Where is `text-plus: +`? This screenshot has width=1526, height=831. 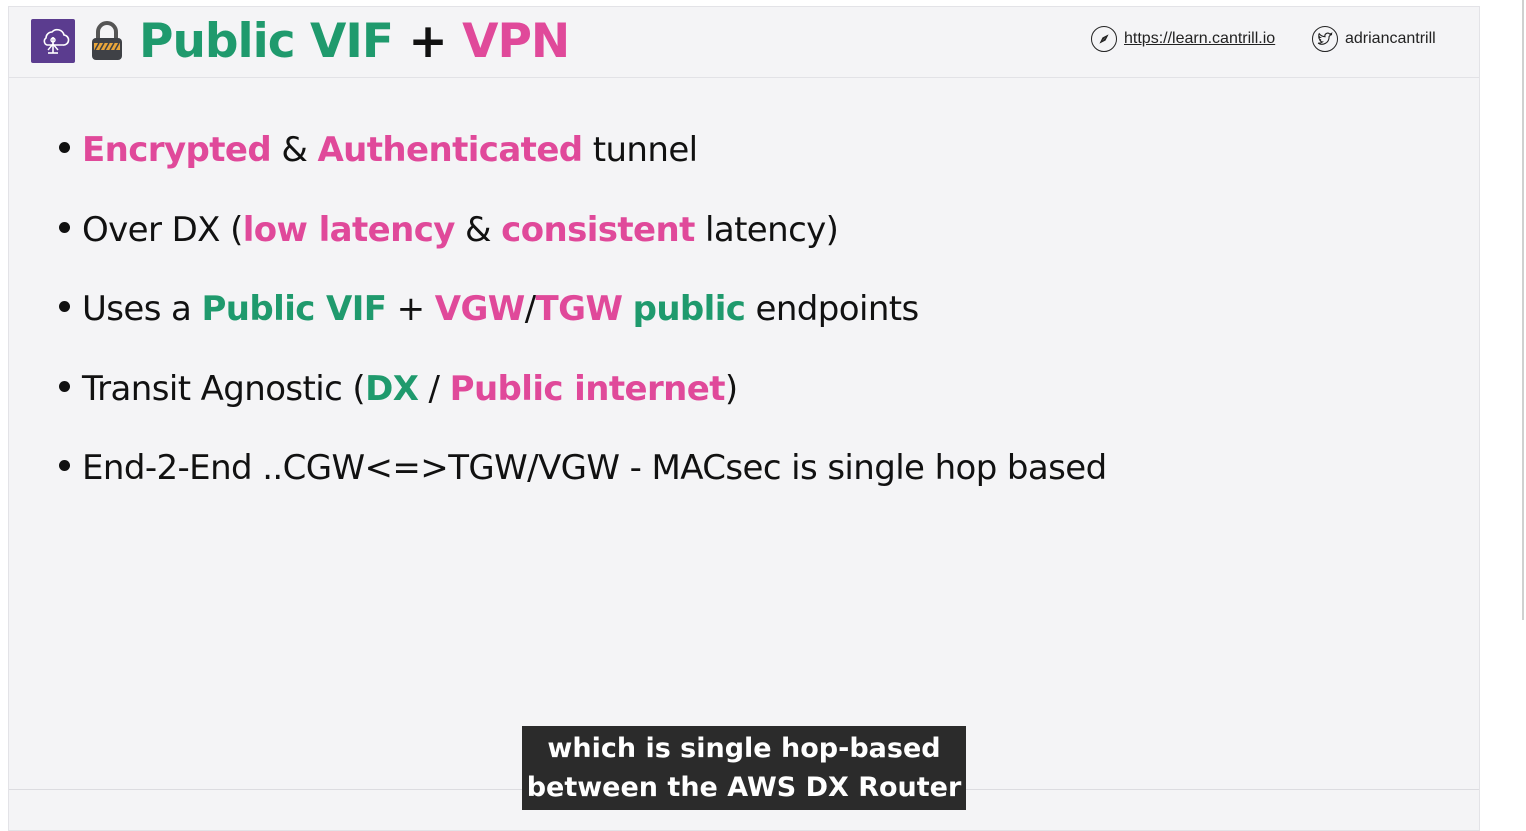
text-plus: + is located at coordinates (410, 309).